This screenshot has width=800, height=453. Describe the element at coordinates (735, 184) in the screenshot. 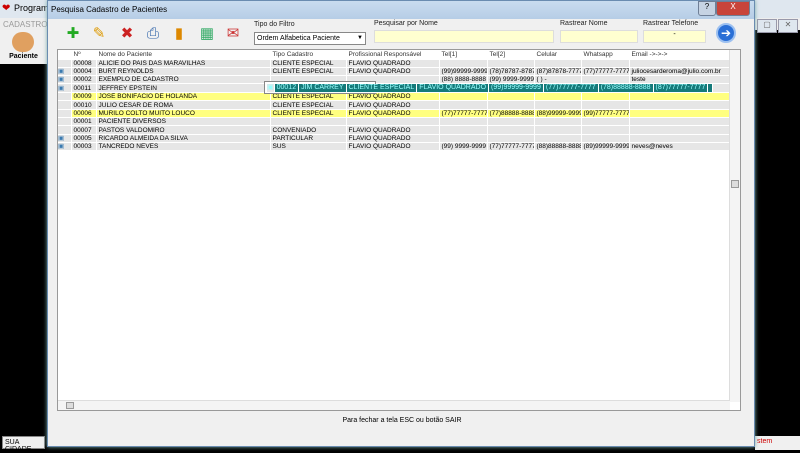

I see `vertical-scroll-thumb` at that location.